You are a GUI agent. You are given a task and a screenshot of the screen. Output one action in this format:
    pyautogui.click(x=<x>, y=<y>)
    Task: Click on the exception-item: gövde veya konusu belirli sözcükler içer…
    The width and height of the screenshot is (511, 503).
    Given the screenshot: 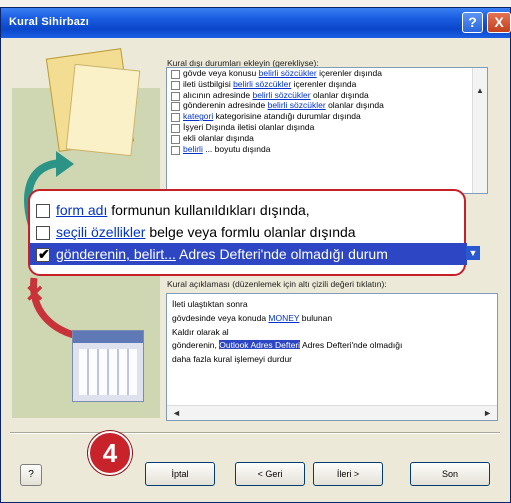 What is the action you would take?
    pyautogui.click(x=327, y=73)
    